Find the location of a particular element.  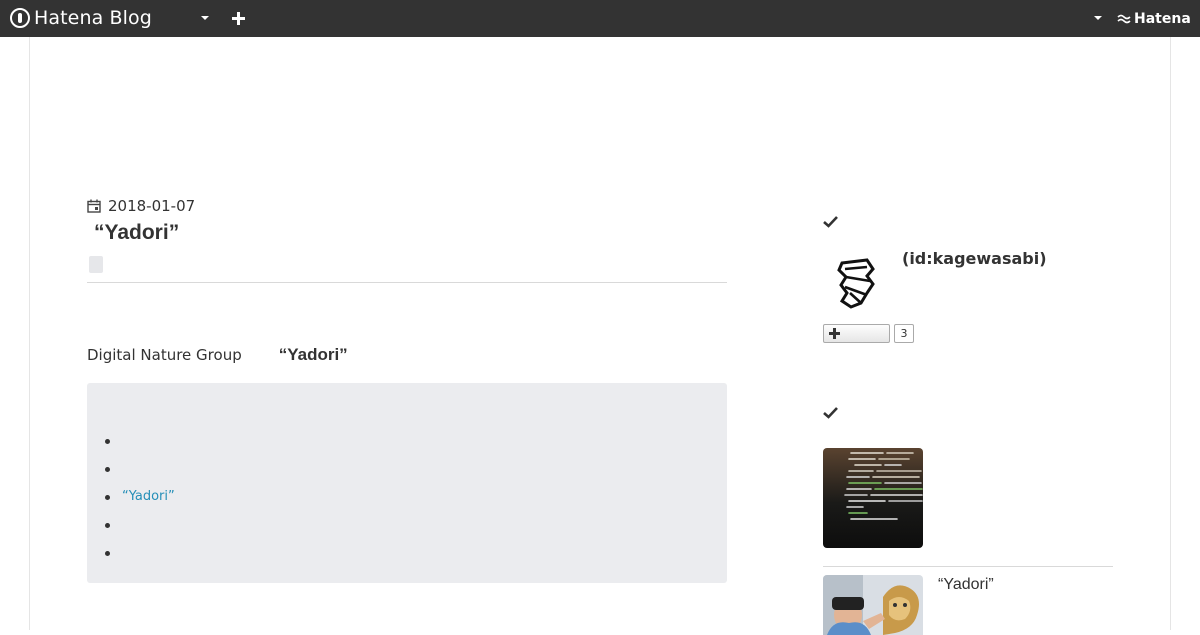

hatena-blog-logo-icon is located at coordinates (20, 18).